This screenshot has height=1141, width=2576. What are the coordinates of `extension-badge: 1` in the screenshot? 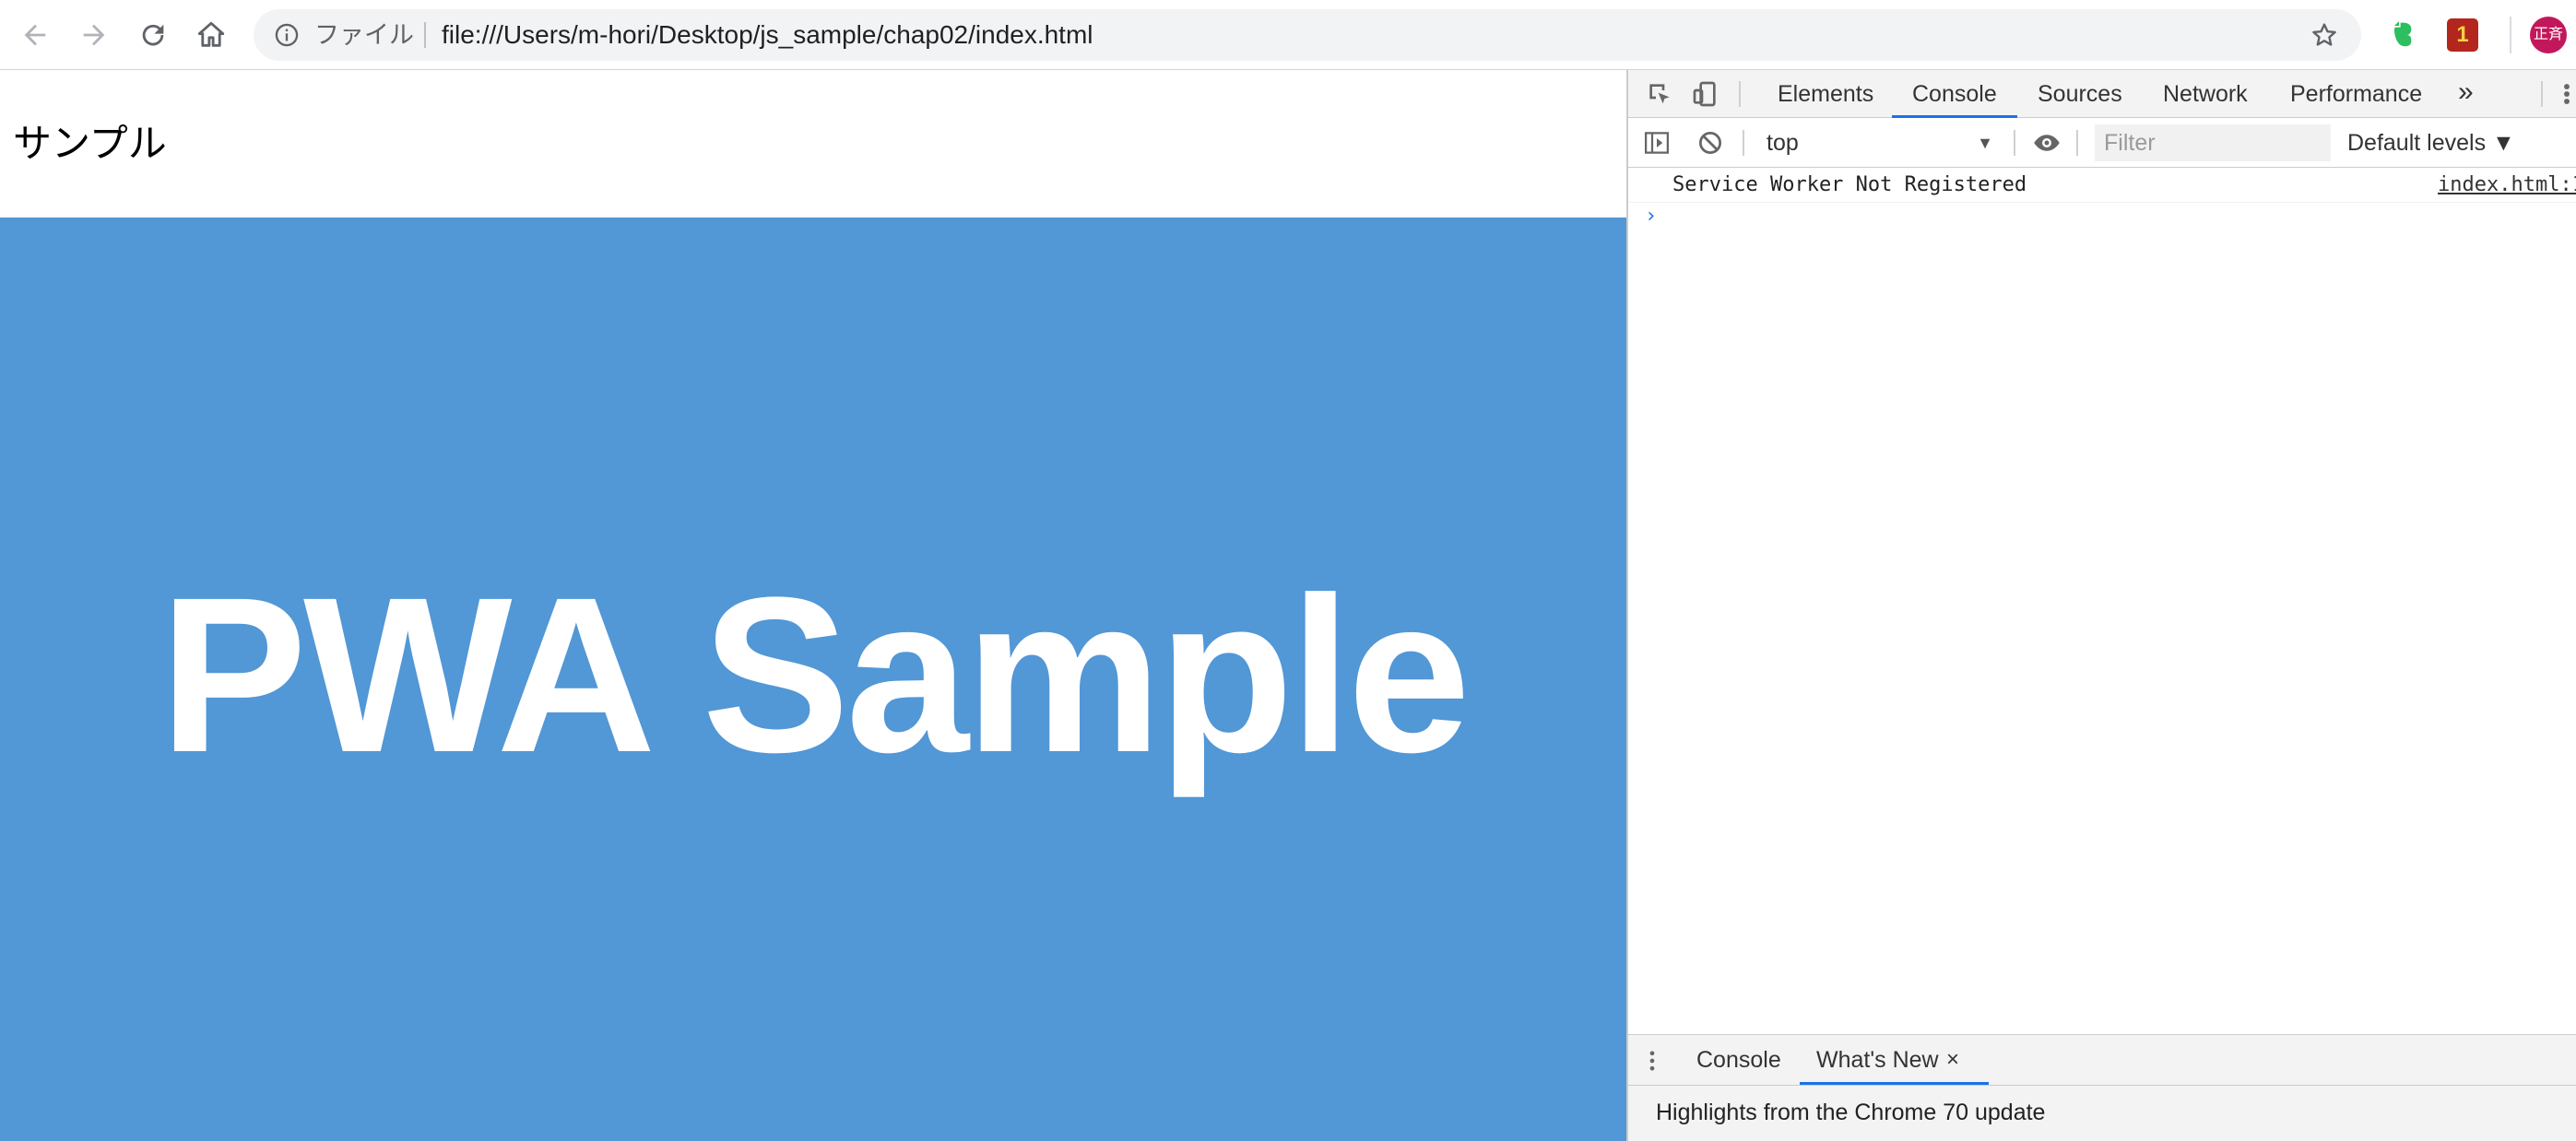 It's located at (2462, 34).